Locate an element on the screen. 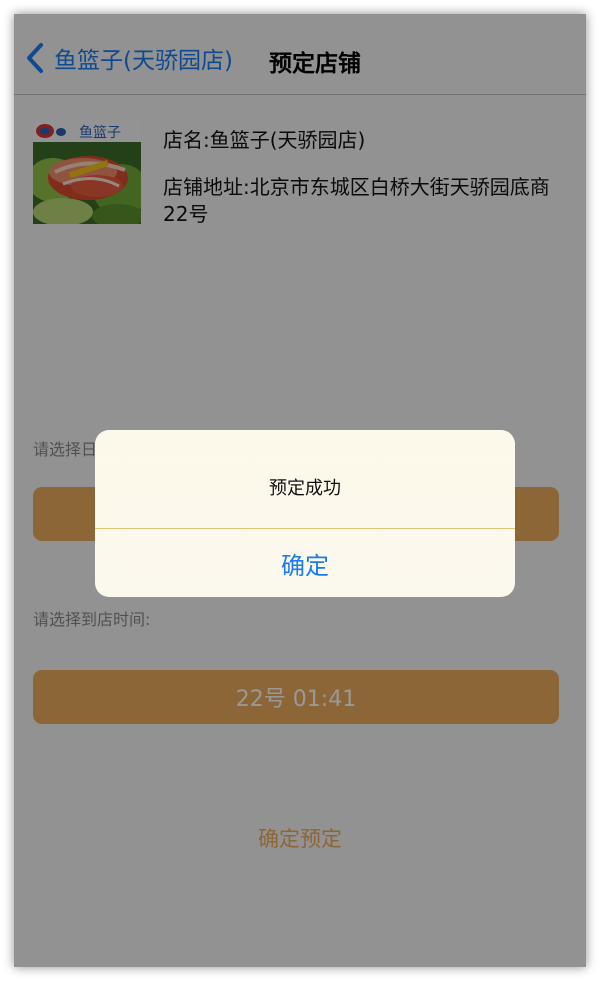  dialog-message: 预定成功 is located at coordinates (305, 488).